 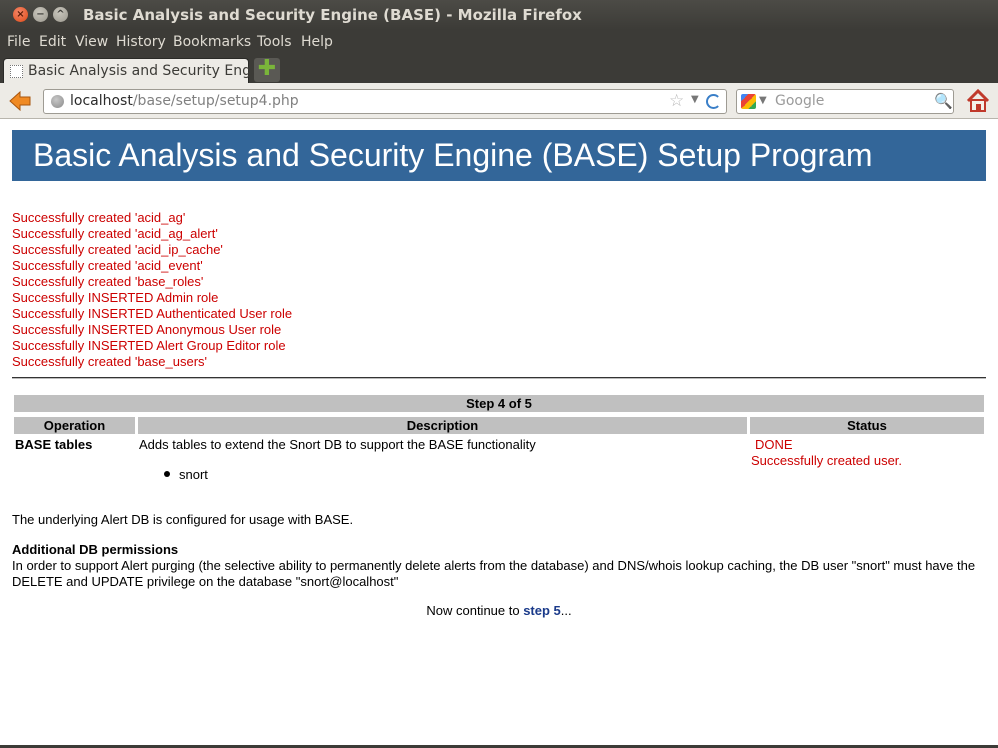 I want to click on message-line: Successfully created 'base_users', so click(x=110, y=361).